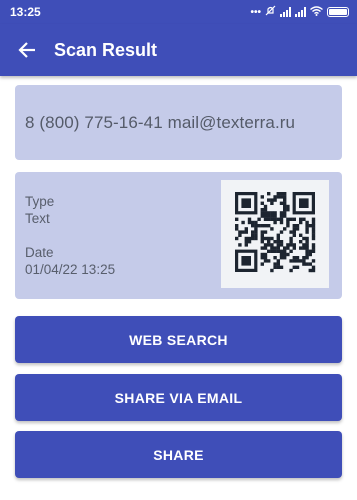 The image size is (357, 500). I want to click on type-block: Type Text, so click(39, 210).